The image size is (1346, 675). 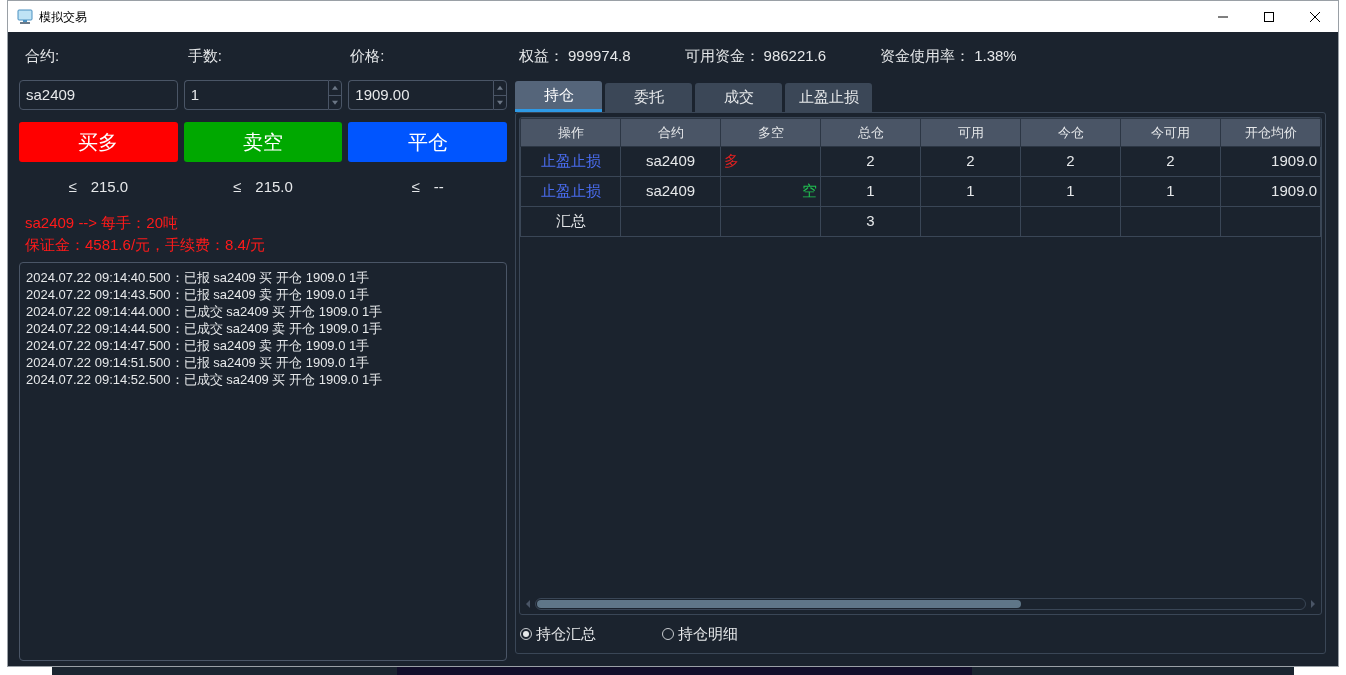 I want to click on account-value: 999974.8, so click(x=599, y=55).